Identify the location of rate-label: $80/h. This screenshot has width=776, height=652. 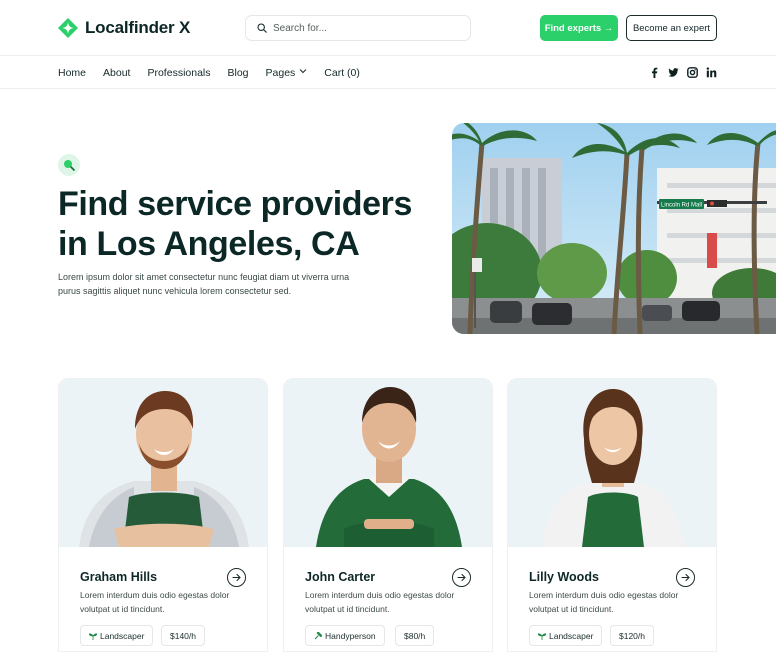
(415, 635).